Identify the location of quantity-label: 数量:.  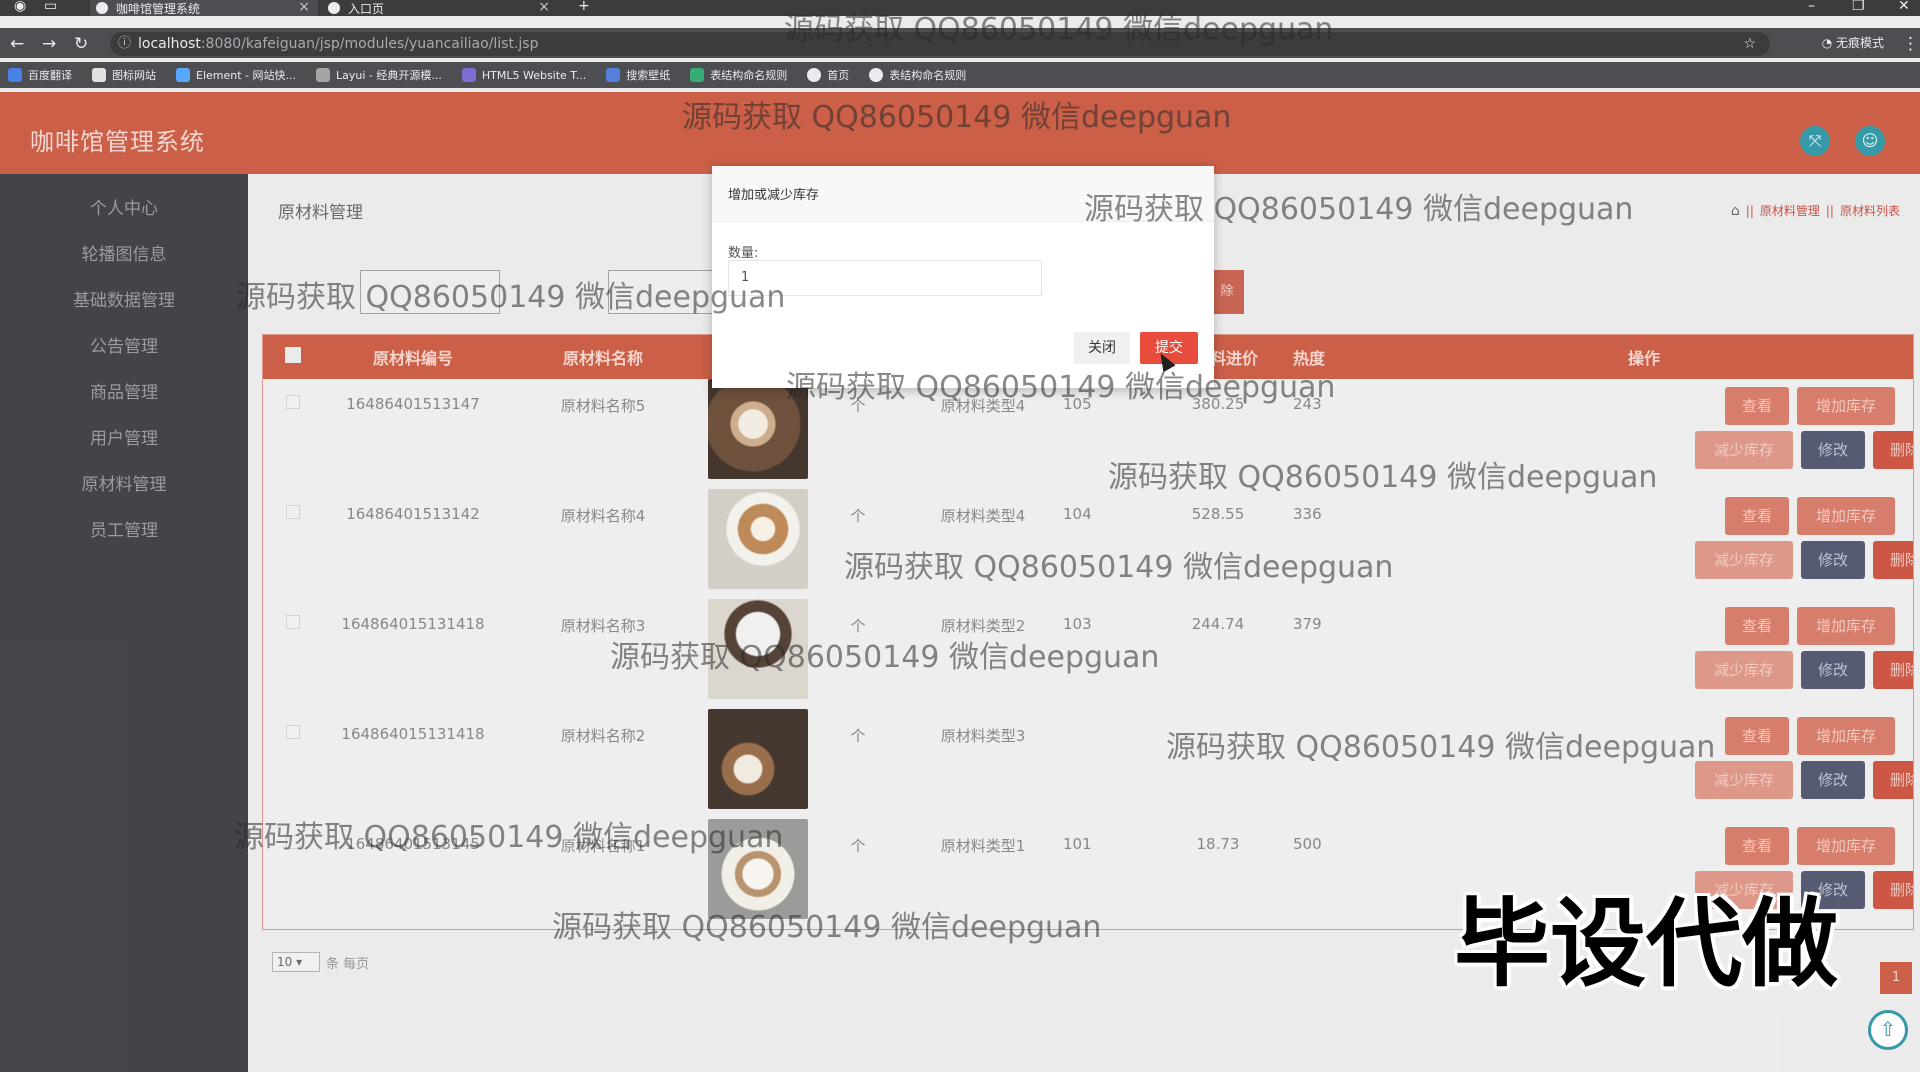
(743, 253).